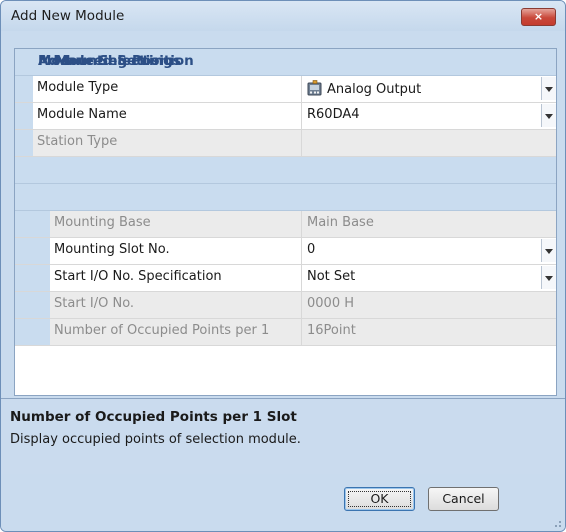 The height and width of the screenshot is (532, 566). What do you see at coordinates (548, 250) in the screenshot?
I see `mounting-slot-dropdown` at bounding box center [548, 250].